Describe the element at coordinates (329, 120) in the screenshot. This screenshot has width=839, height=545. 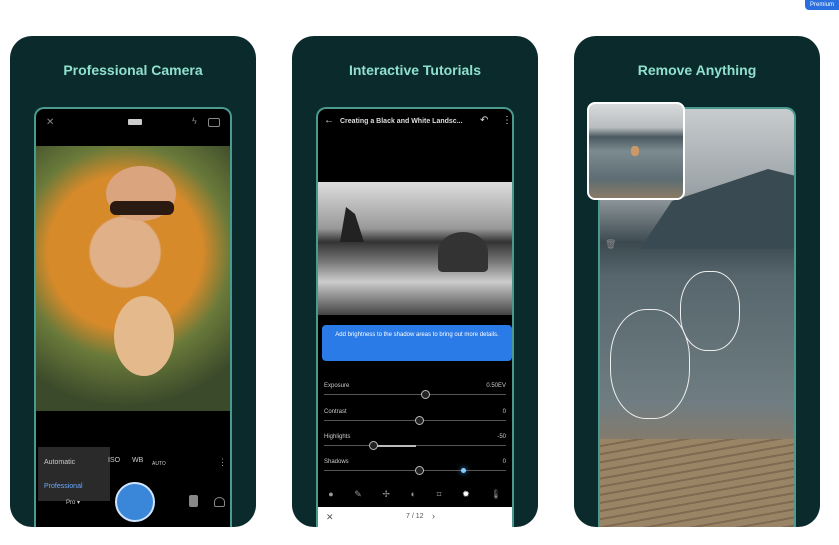
I see `back-arrow-icon: ←` at that location.